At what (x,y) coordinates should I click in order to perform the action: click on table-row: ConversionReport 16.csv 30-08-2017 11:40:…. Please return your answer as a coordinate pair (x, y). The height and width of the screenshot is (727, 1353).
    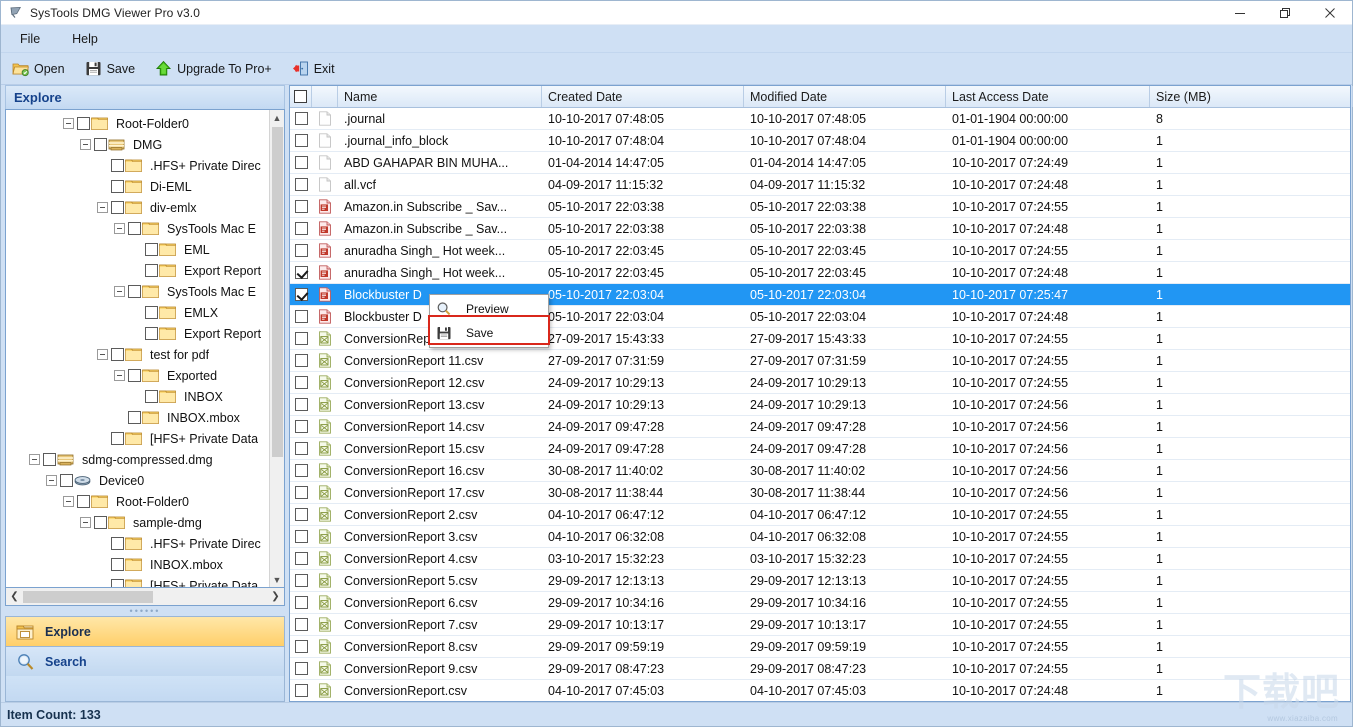
    Looking at the image, I should click on (820, 471).